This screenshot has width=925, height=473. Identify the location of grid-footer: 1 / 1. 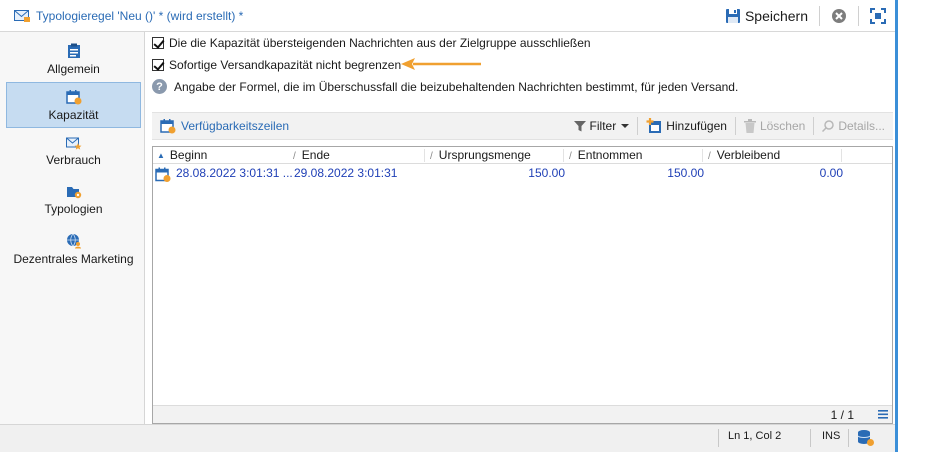
(522, 414).